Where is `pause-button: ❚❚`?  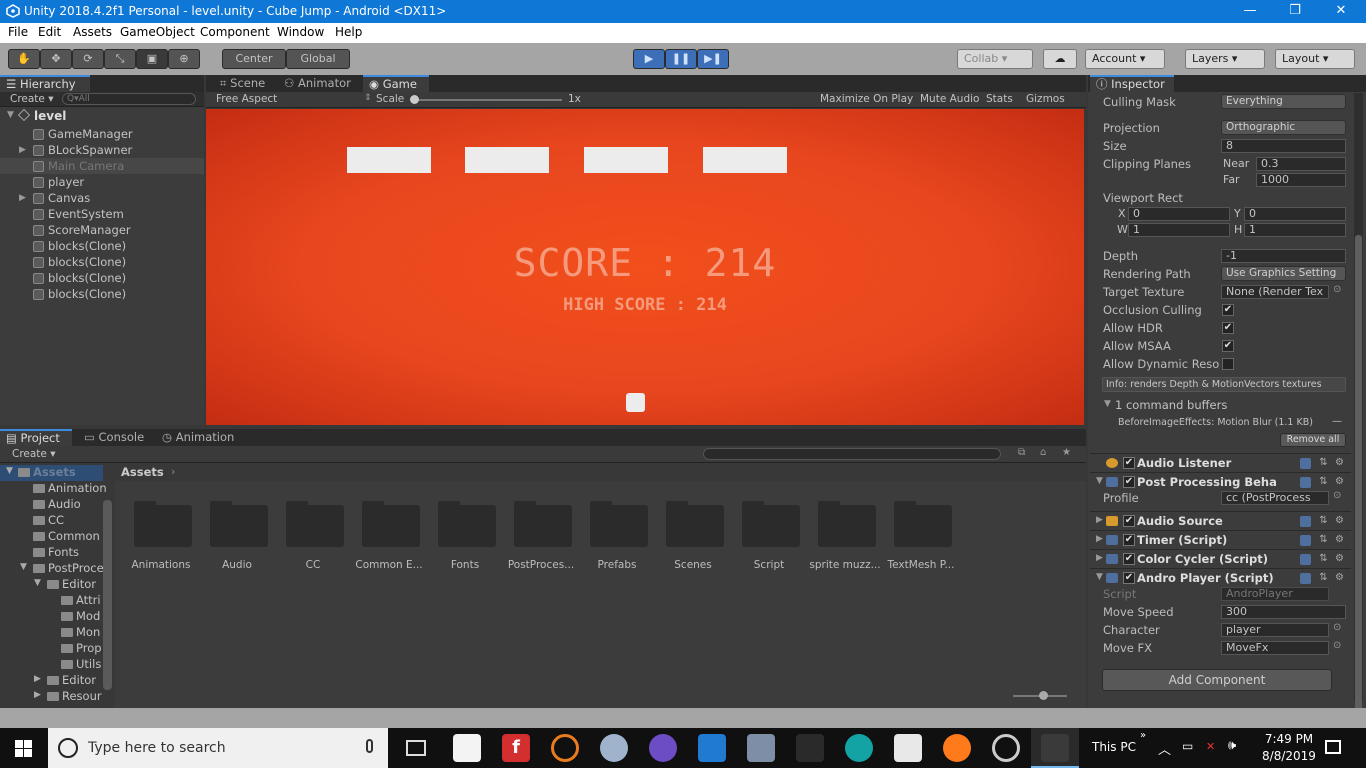 pause-button: ❚❚ is located at coordinates (681, 59).